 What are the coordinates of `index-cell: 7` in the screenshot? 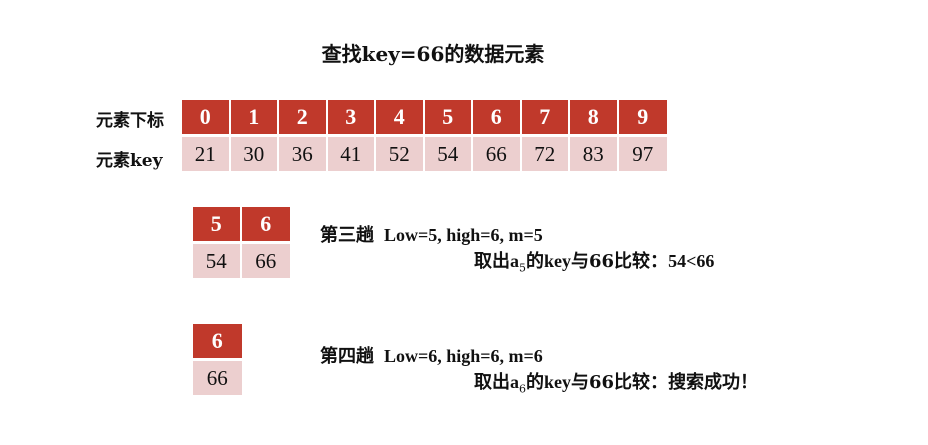 It's located at (545, 117).